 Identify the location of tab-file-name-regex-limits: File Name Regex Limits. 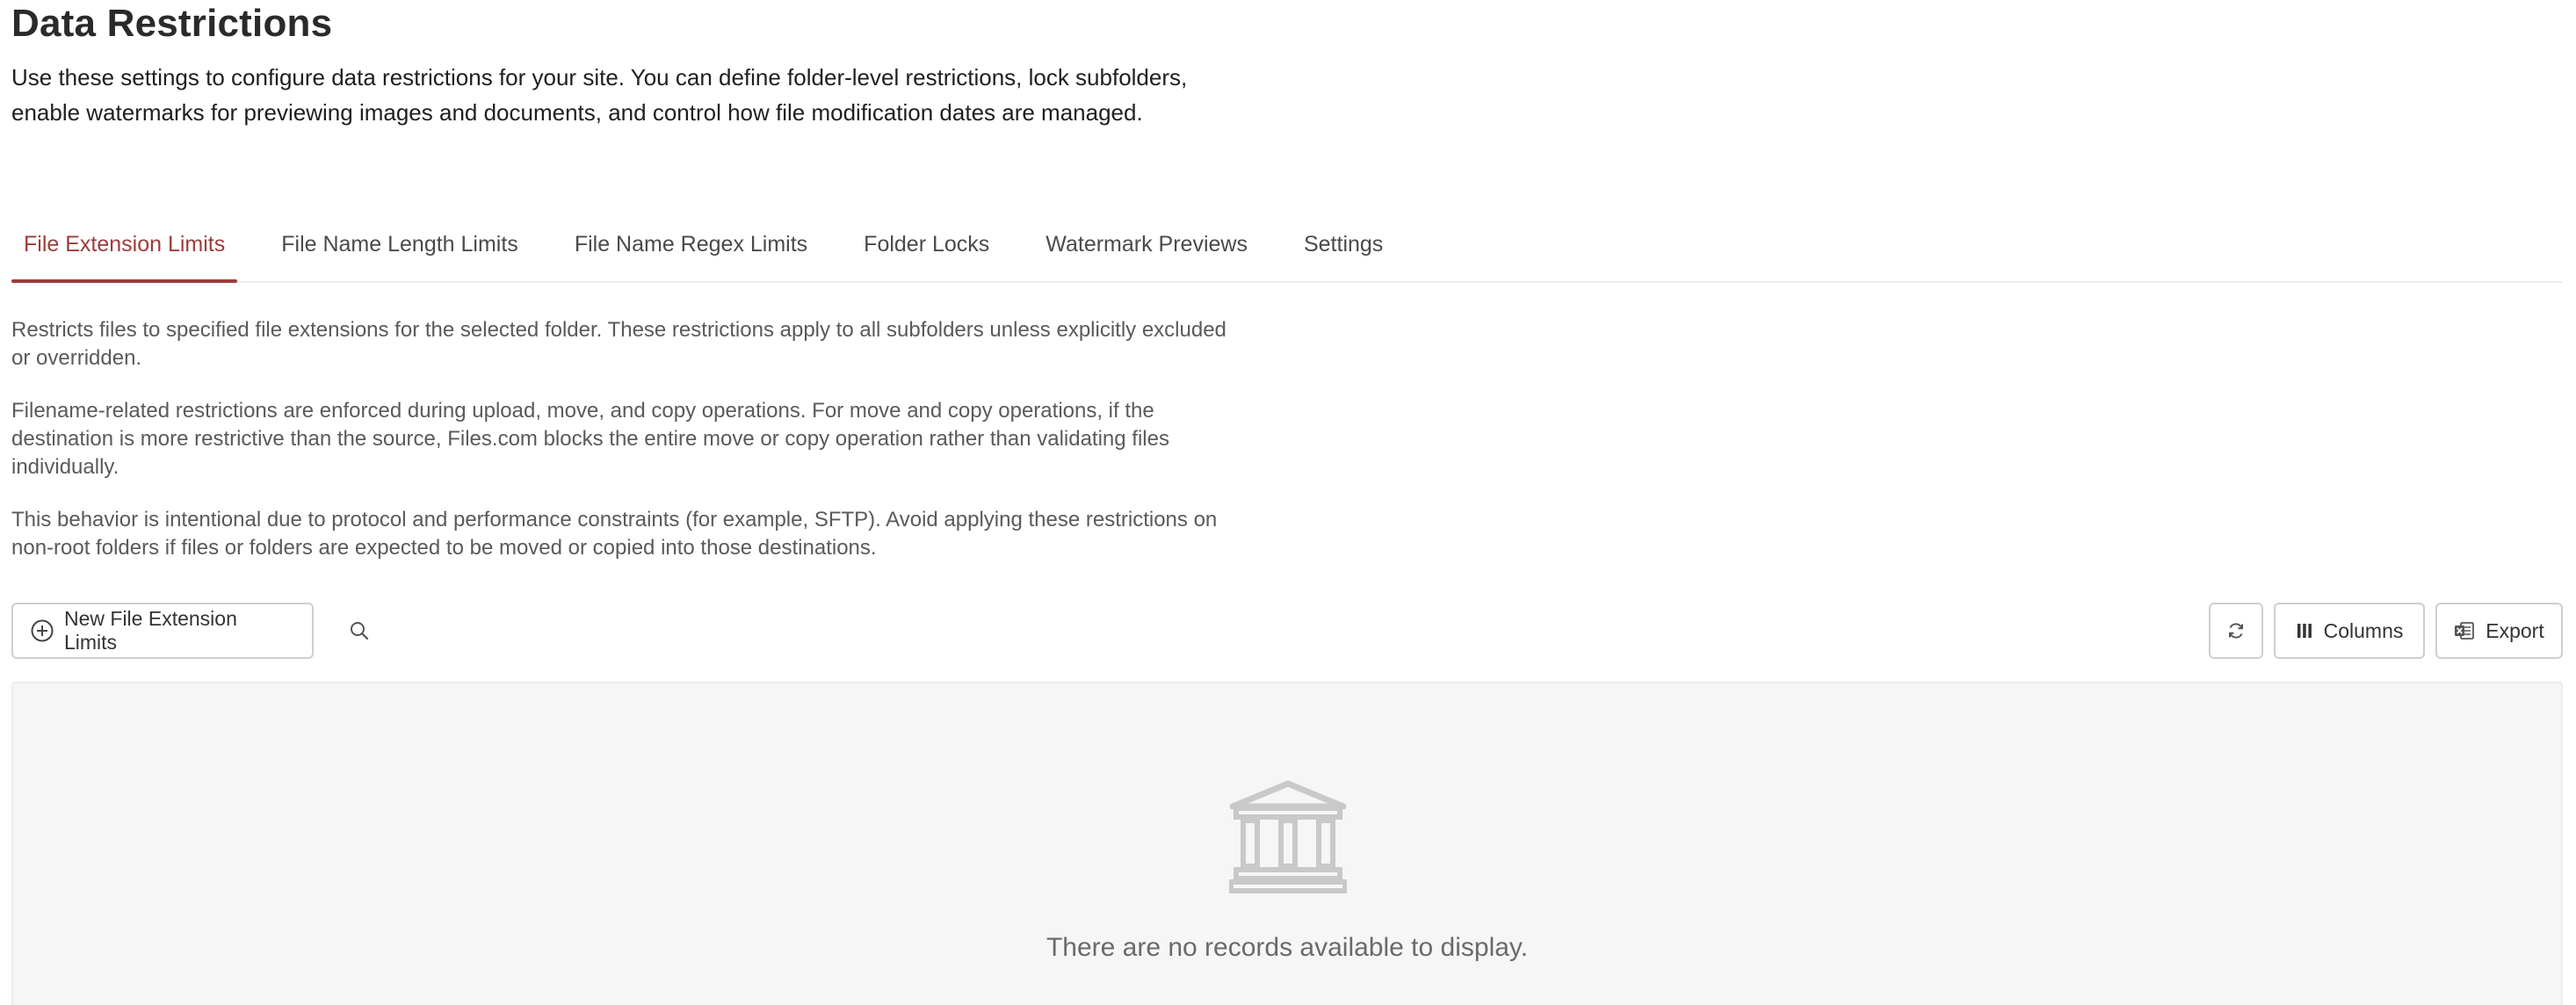
(691, 244).